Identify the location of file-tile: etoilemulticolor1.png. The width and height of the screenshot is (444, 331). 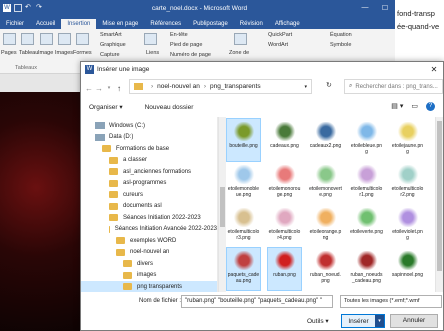
(366, 183).